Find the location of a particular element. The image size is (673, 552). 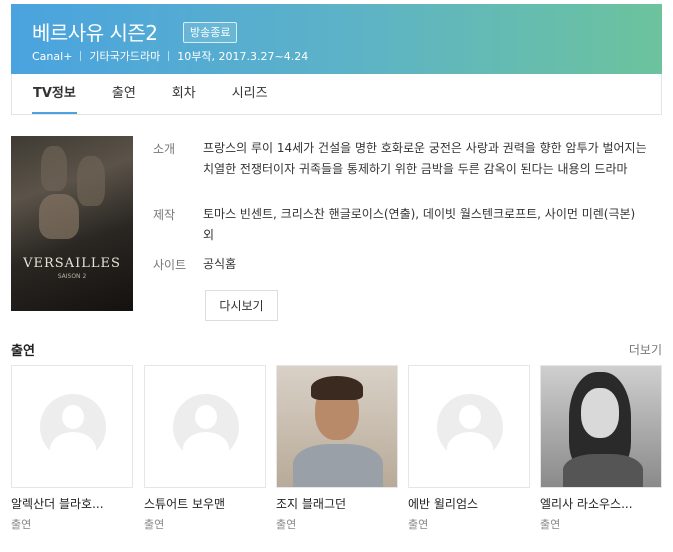

episode-dates: 10부작, 2017.3.27~4.24 is located at coordinates (243, 56).